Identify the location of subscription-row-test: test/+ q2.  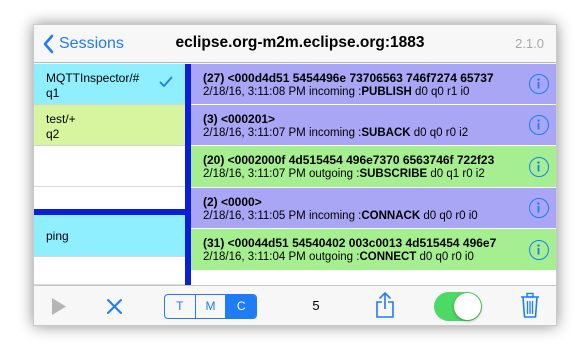
(109, 125).